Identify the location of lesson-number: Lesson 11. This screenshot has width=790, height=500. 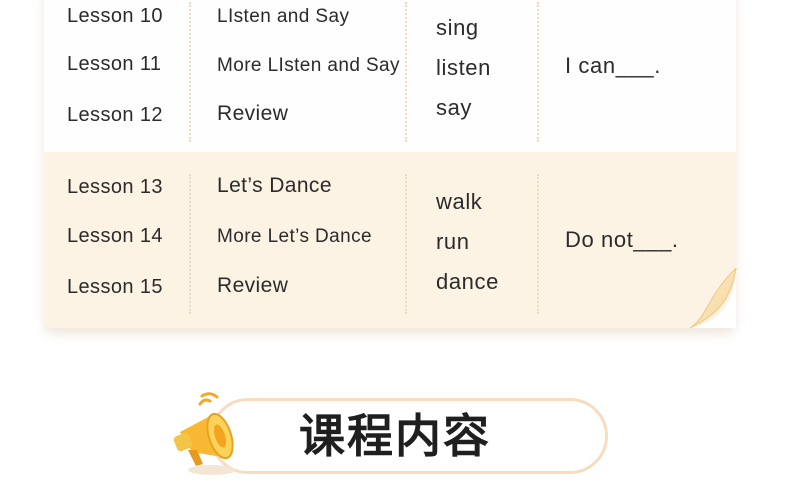
(114, 64).